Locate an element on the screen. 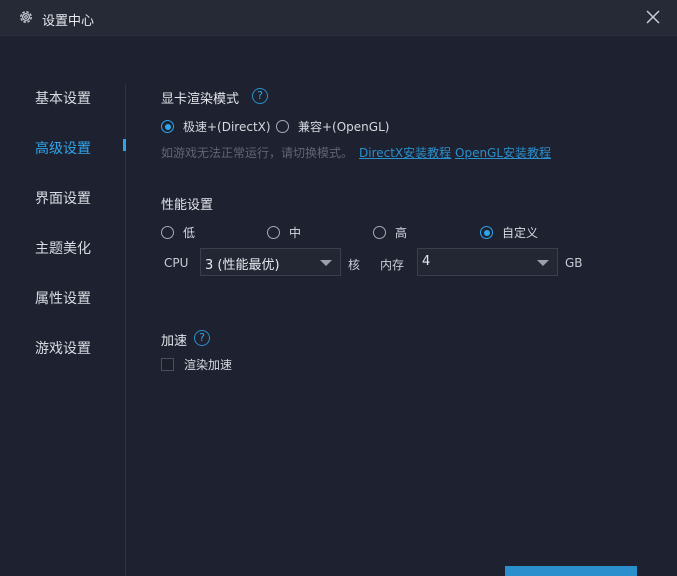 The image size is (677, 576). radio-perf-medium-indicator is located at coordinates (273, 232).